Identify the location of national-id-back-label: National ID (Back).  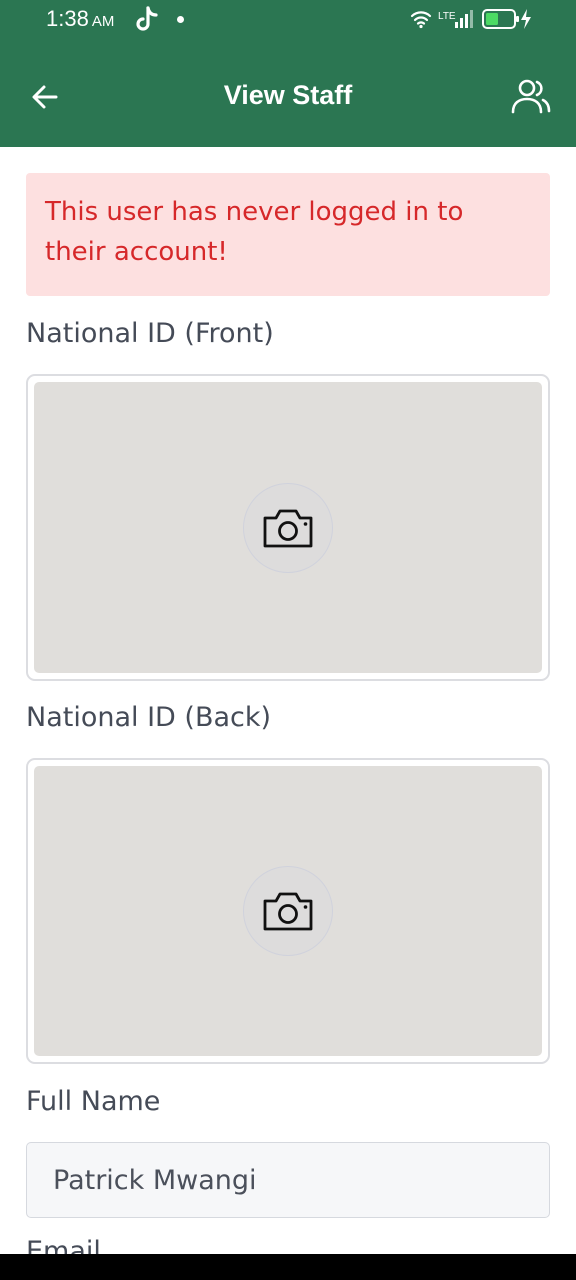
(149, 717).